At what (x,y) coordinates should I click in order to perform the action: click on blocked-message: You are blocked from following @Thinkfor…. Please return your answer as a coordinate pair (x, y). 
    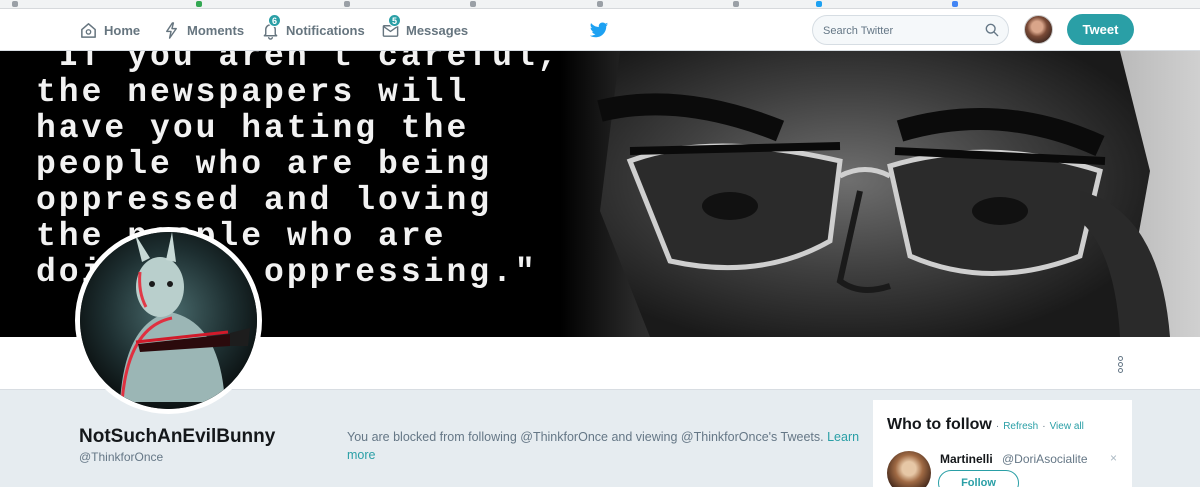
    Looking at the image, I should click on (585, 437).